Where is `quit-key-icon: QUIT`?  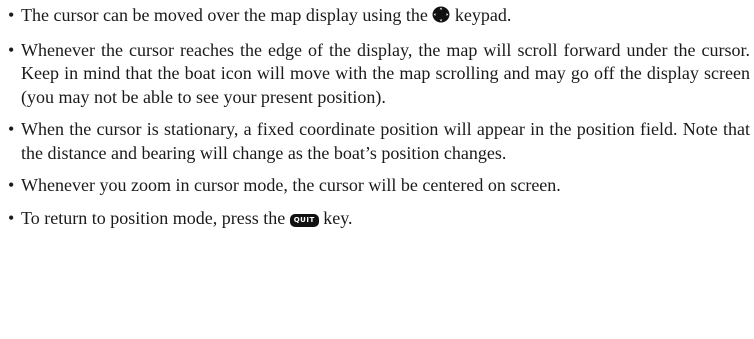
quit-key-icon: QUIT is located at coordinates (304, 220).